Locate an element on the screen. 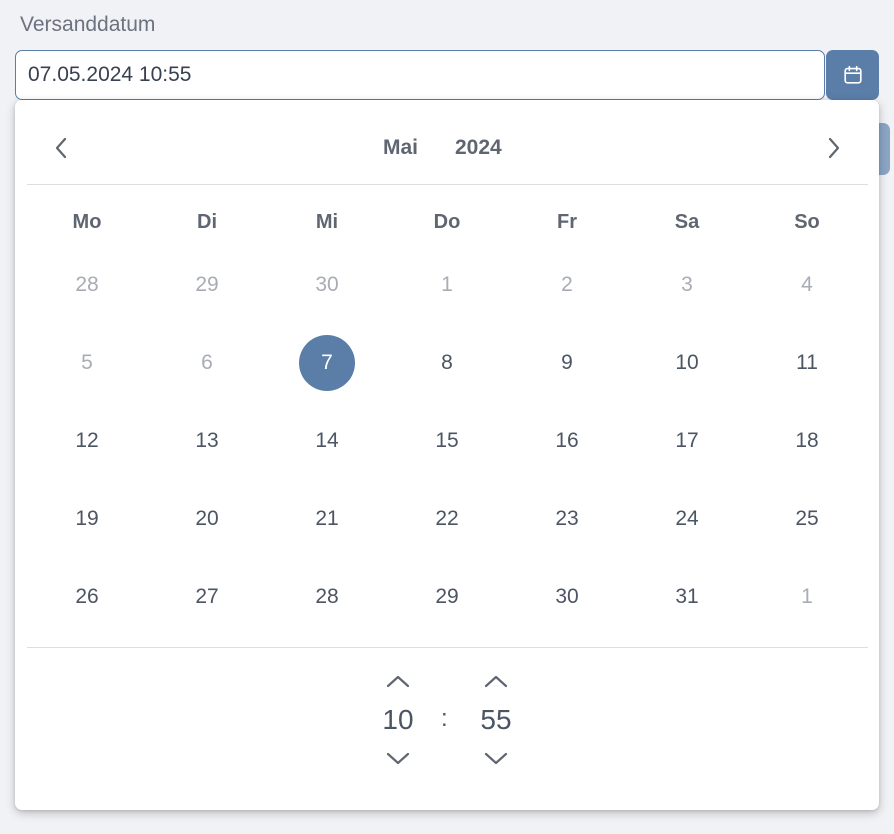 Image resolution: width=894 pixels, height=834 pixels. day-cell: 2 is located at coordinates (567, 285).